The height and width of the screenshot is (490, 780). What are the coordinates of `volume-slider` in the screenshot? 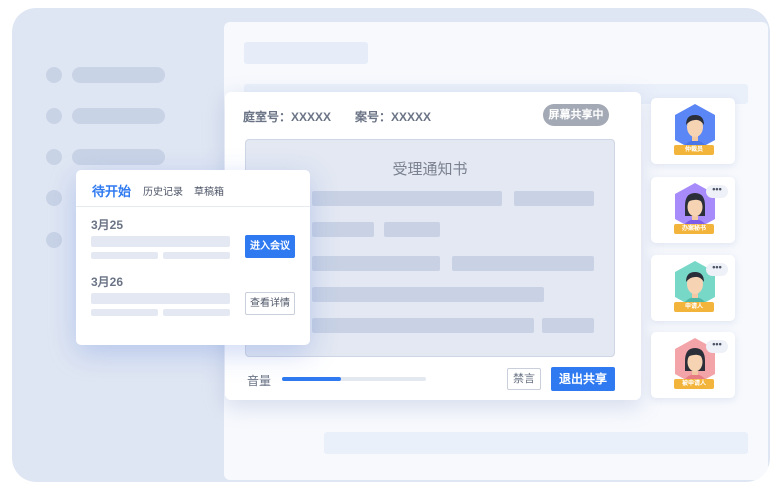 It's located at (354, 379).